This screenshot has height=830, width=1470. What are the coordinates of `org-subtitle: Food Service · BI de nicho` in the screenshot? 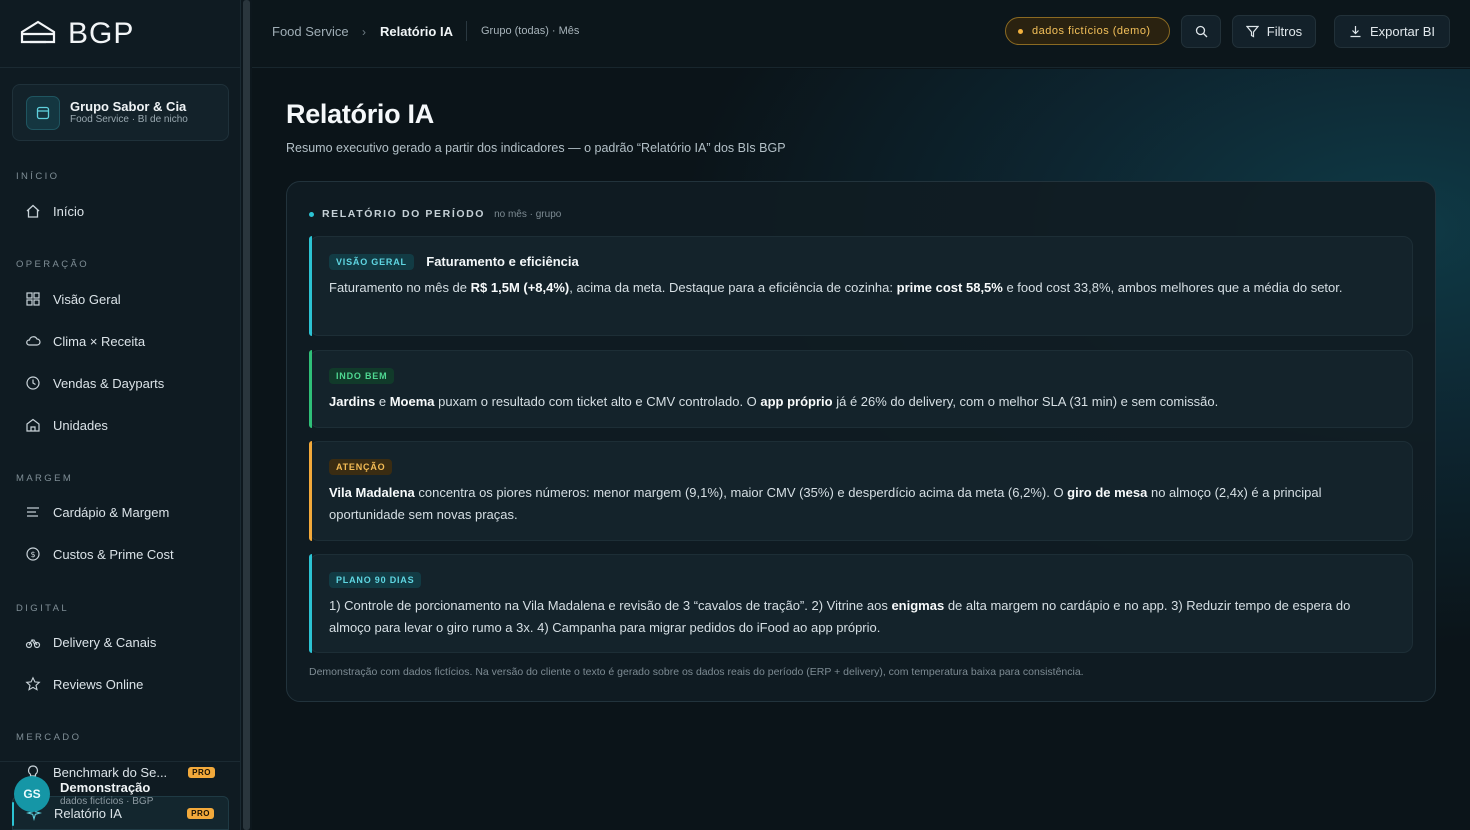 It's located at (129, 119).